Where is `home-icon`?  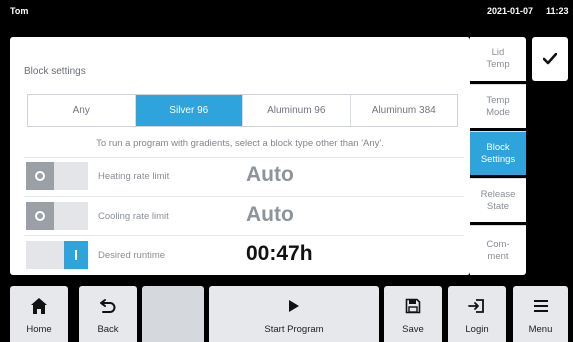
home-icon is located at coordinates (39, 306).